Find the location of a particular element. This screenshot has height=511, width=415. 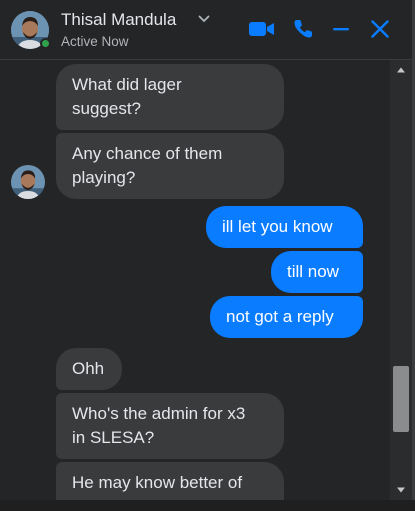

active-status: Active Now is located at coordinates (95, 41).